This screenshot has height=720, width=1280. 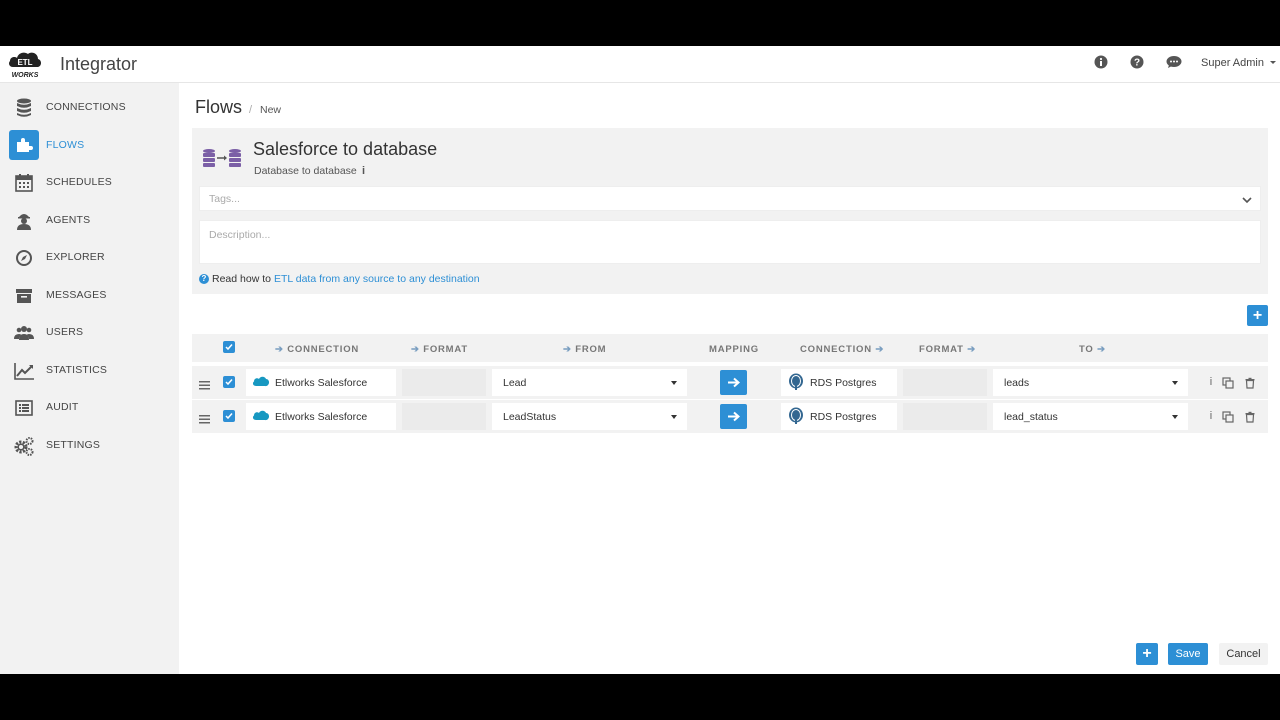 What do you see at coordinates (530, 417) in the screenshot?
I see `from-value: LeadStatus` at bounding box center [530, 417].